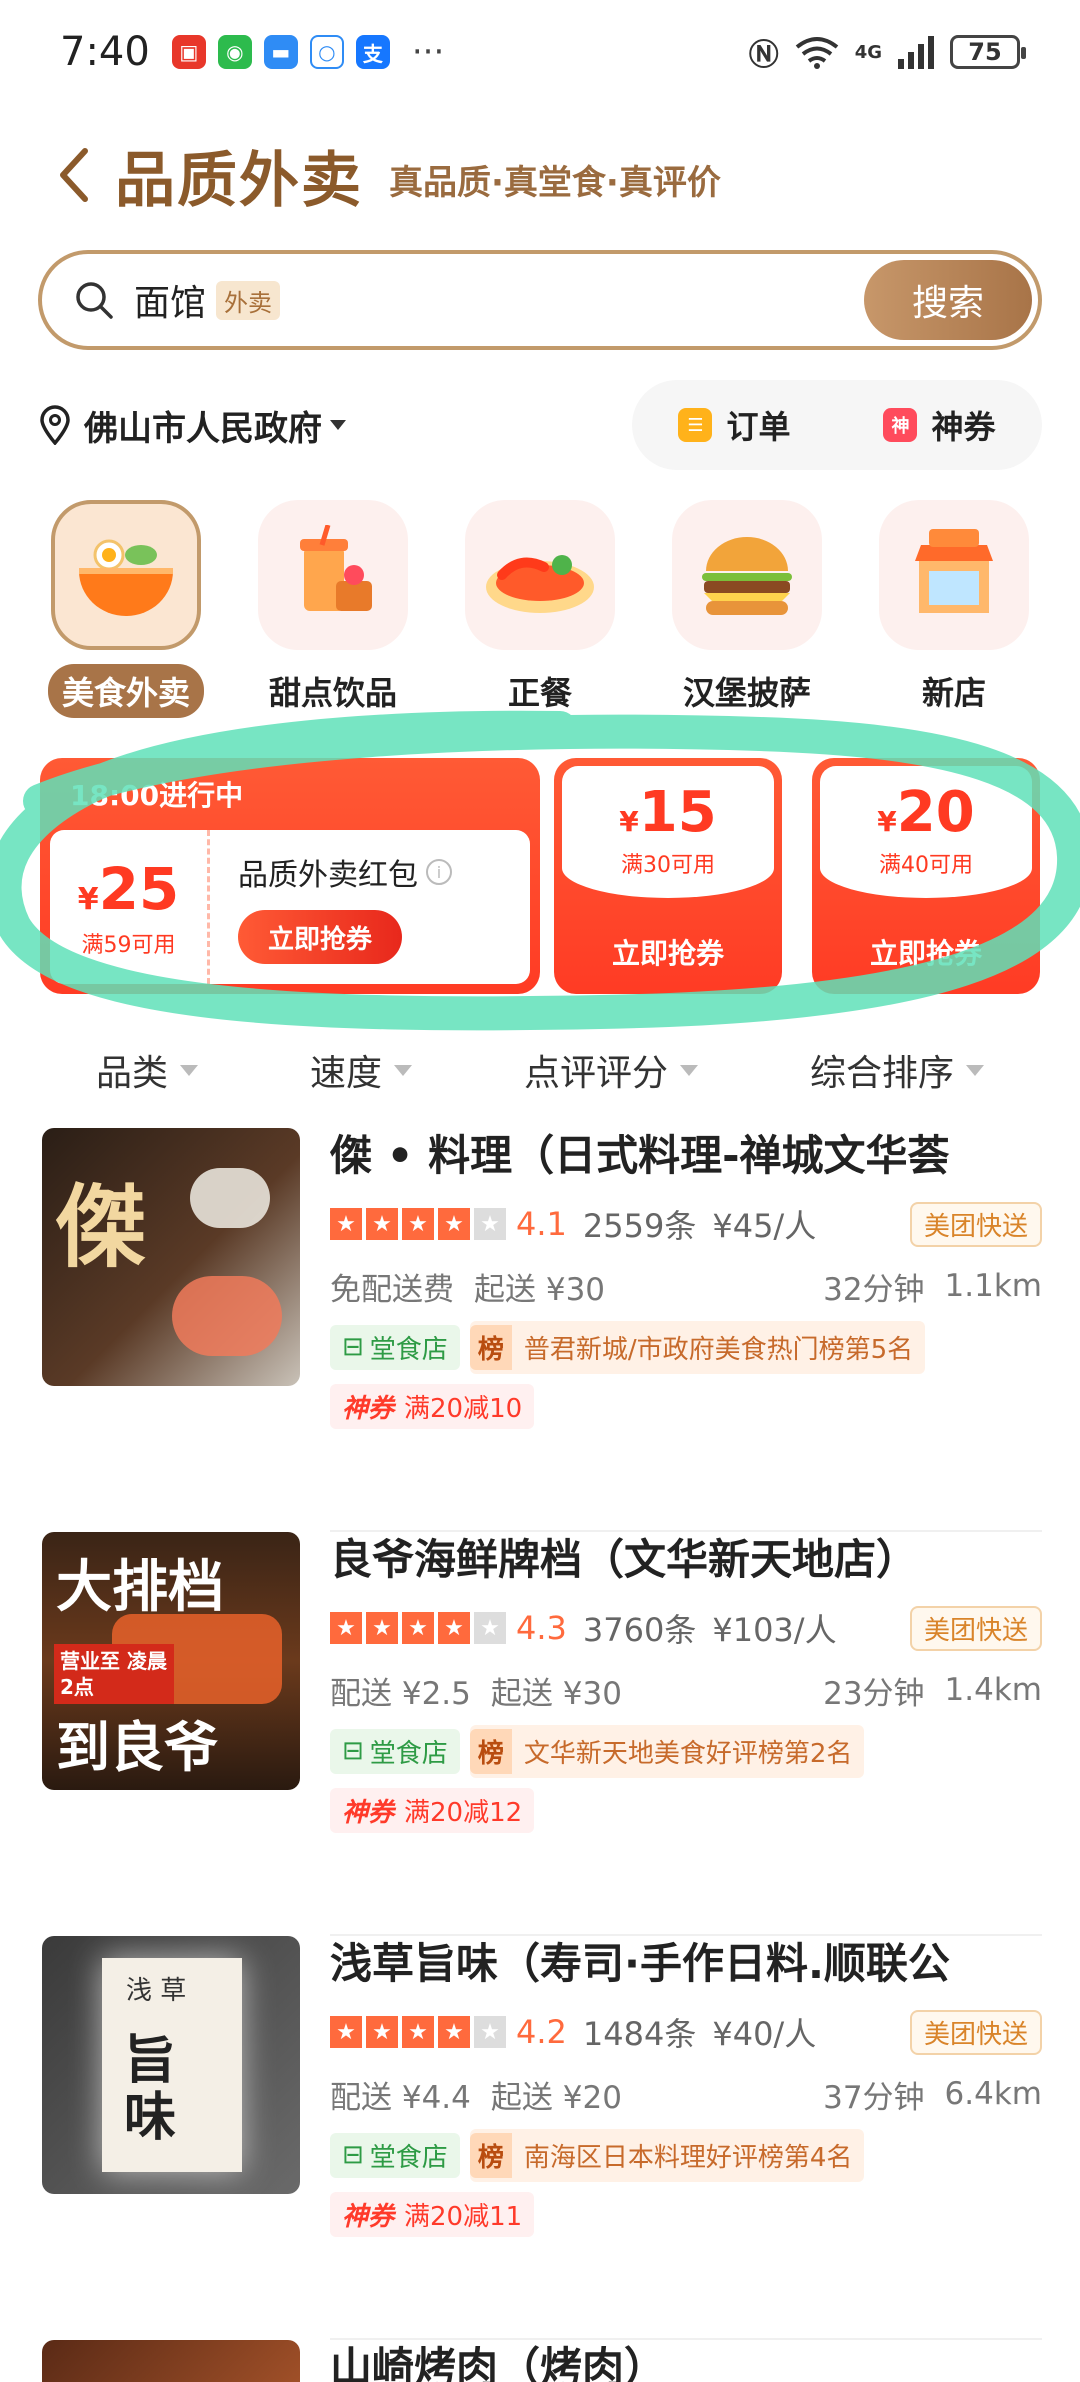 The width and height of the screenshot is (1080, 2382). What do you see at coordinates (400, 2097) in the screenshot?
I see `delivery-fee: 配送 ¥4.4` at bounding box center [400, 2097].